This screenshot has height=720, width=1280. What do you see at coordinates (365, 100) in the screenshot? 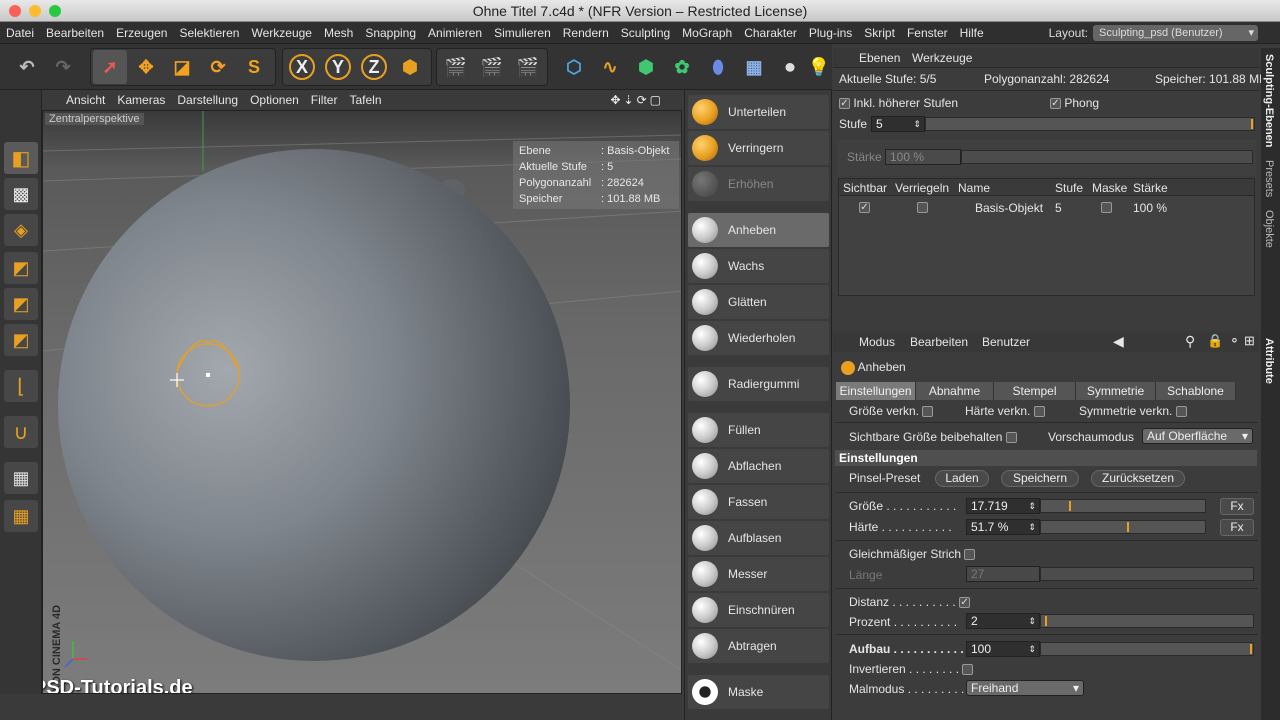
I see `viewport-menu-tafeln: Tafeln` at bounding box center [365, 100].